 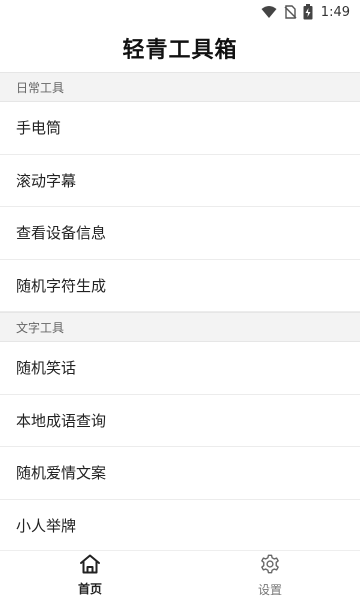 I want to click on battery-charging-icon, so click(x=308, y=12).